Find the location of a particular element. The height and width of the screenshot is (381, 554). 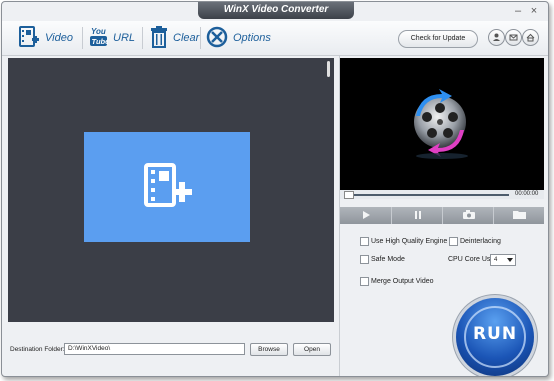

safe-mode-checkbox is located at coordinates (364, 259).